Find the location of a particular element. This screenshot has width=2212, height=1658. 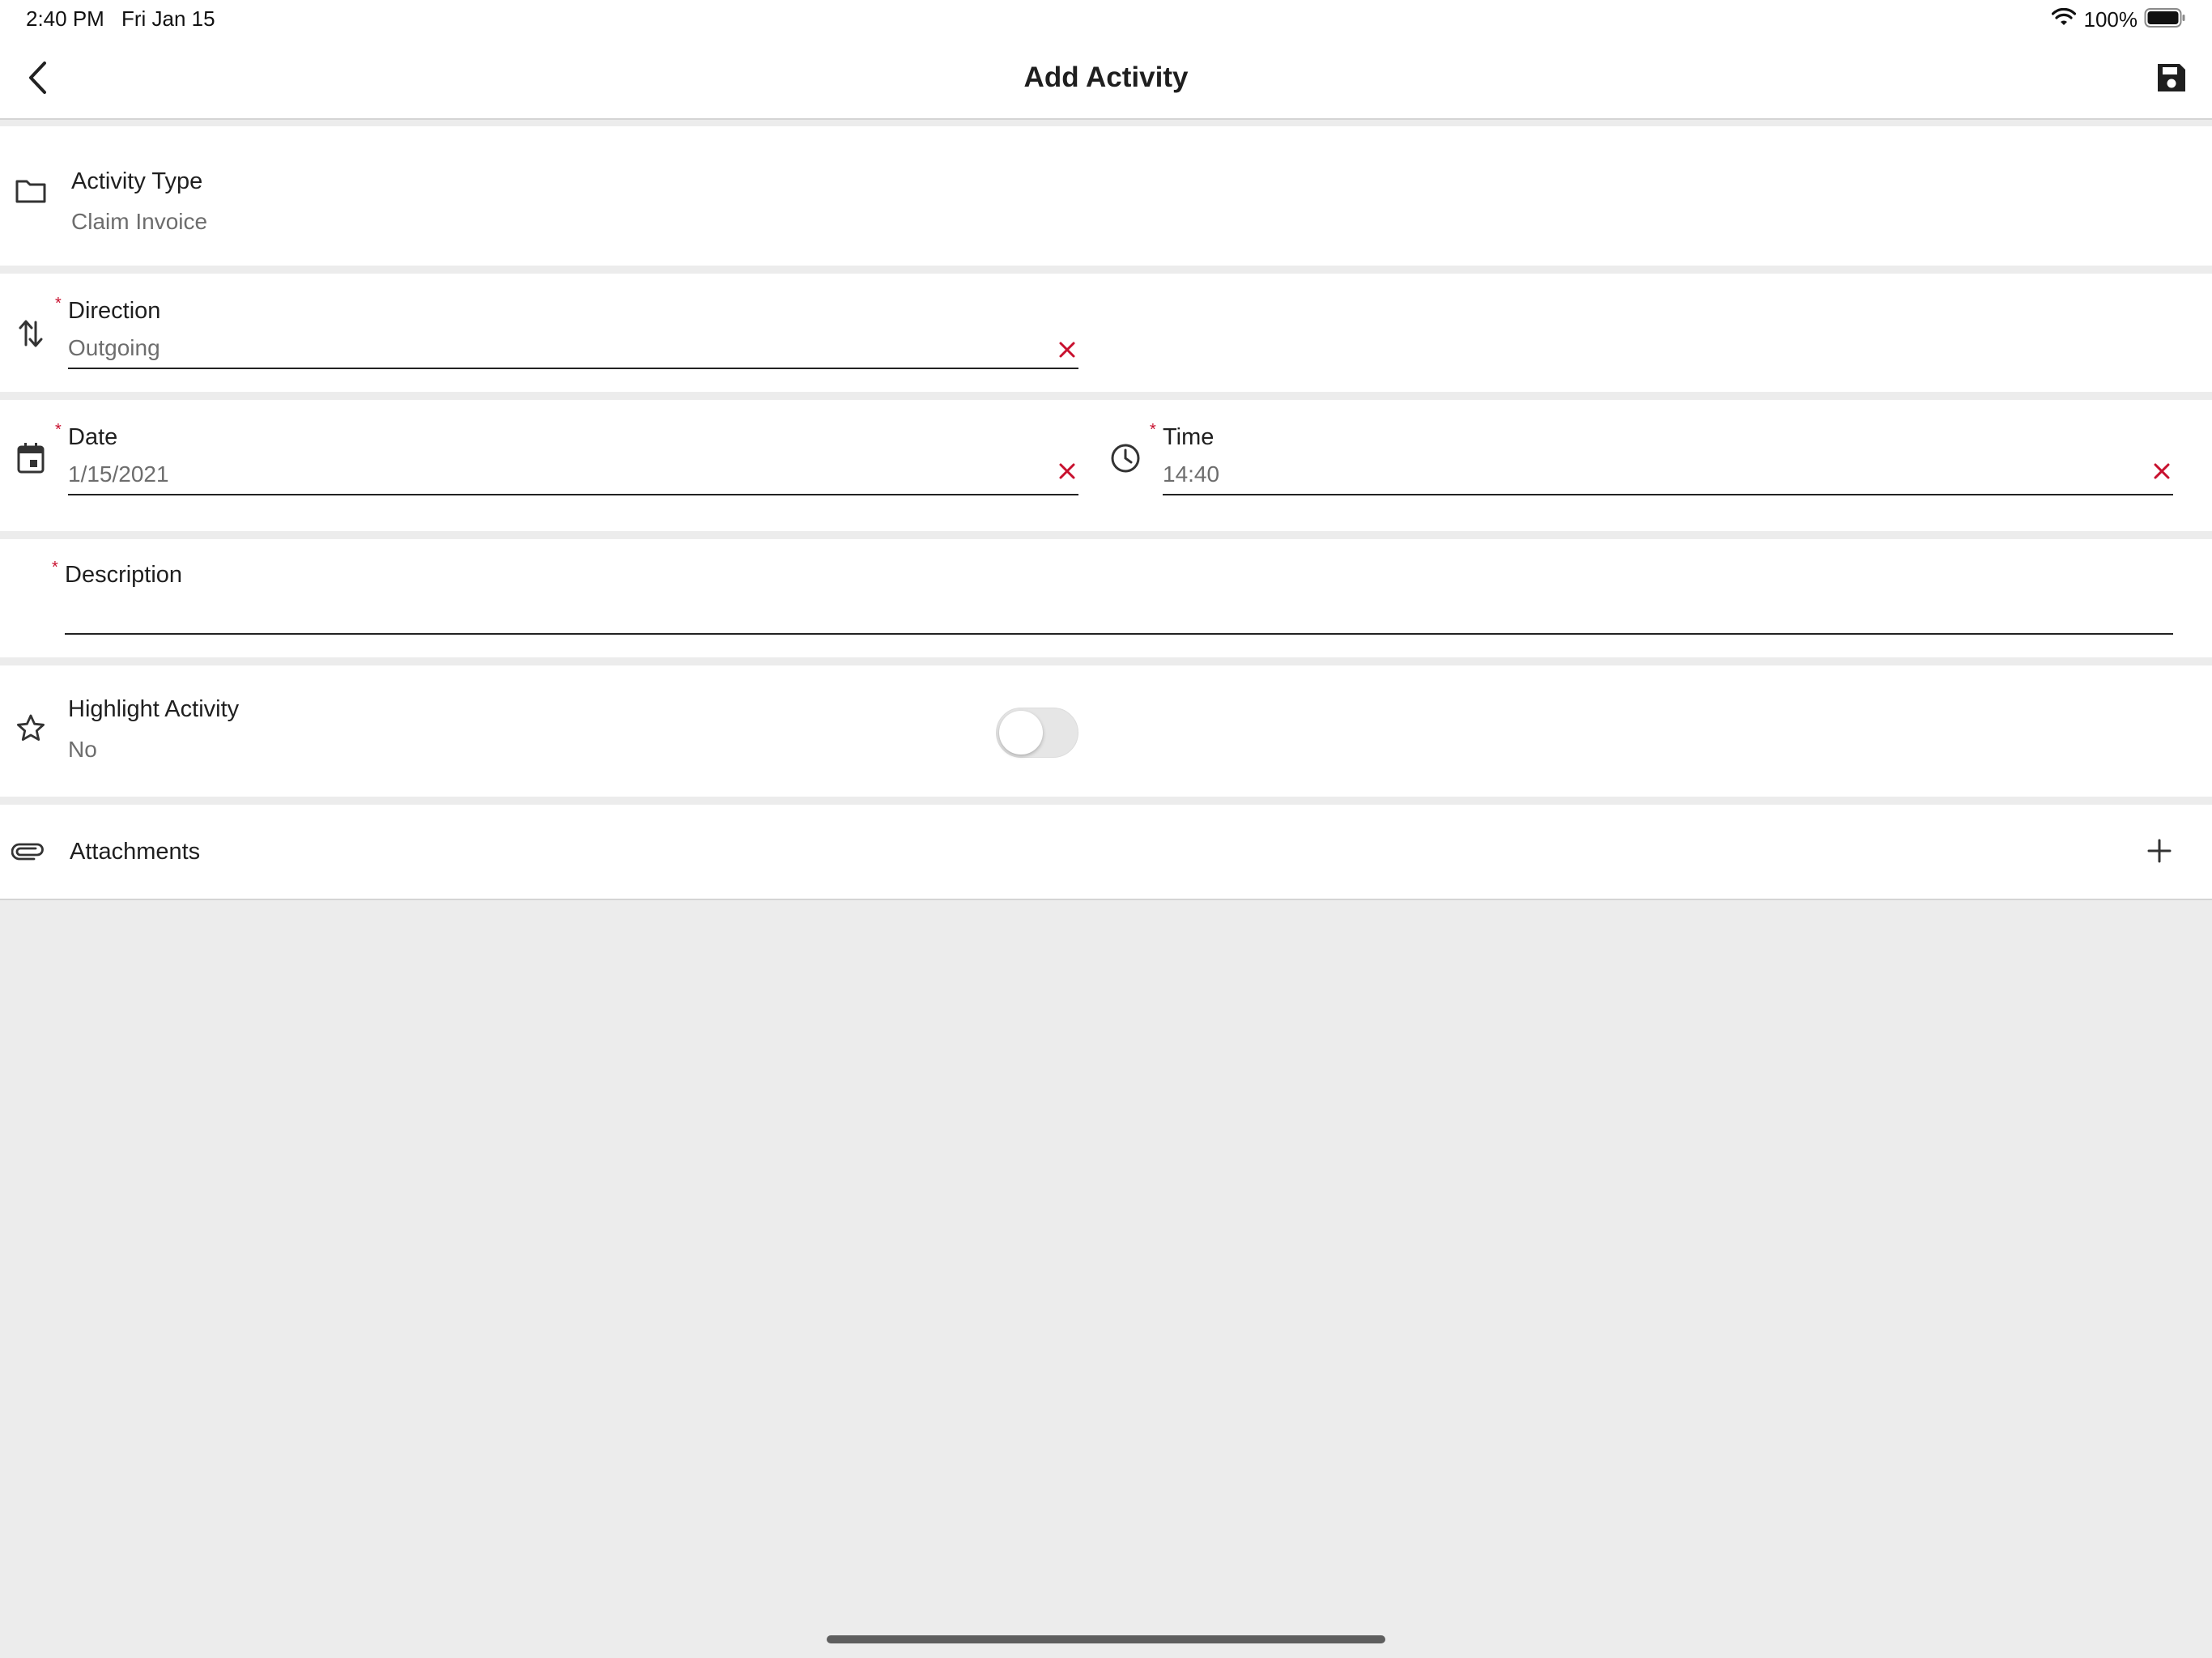

date-label: Date is located at coordinates (93, 437).